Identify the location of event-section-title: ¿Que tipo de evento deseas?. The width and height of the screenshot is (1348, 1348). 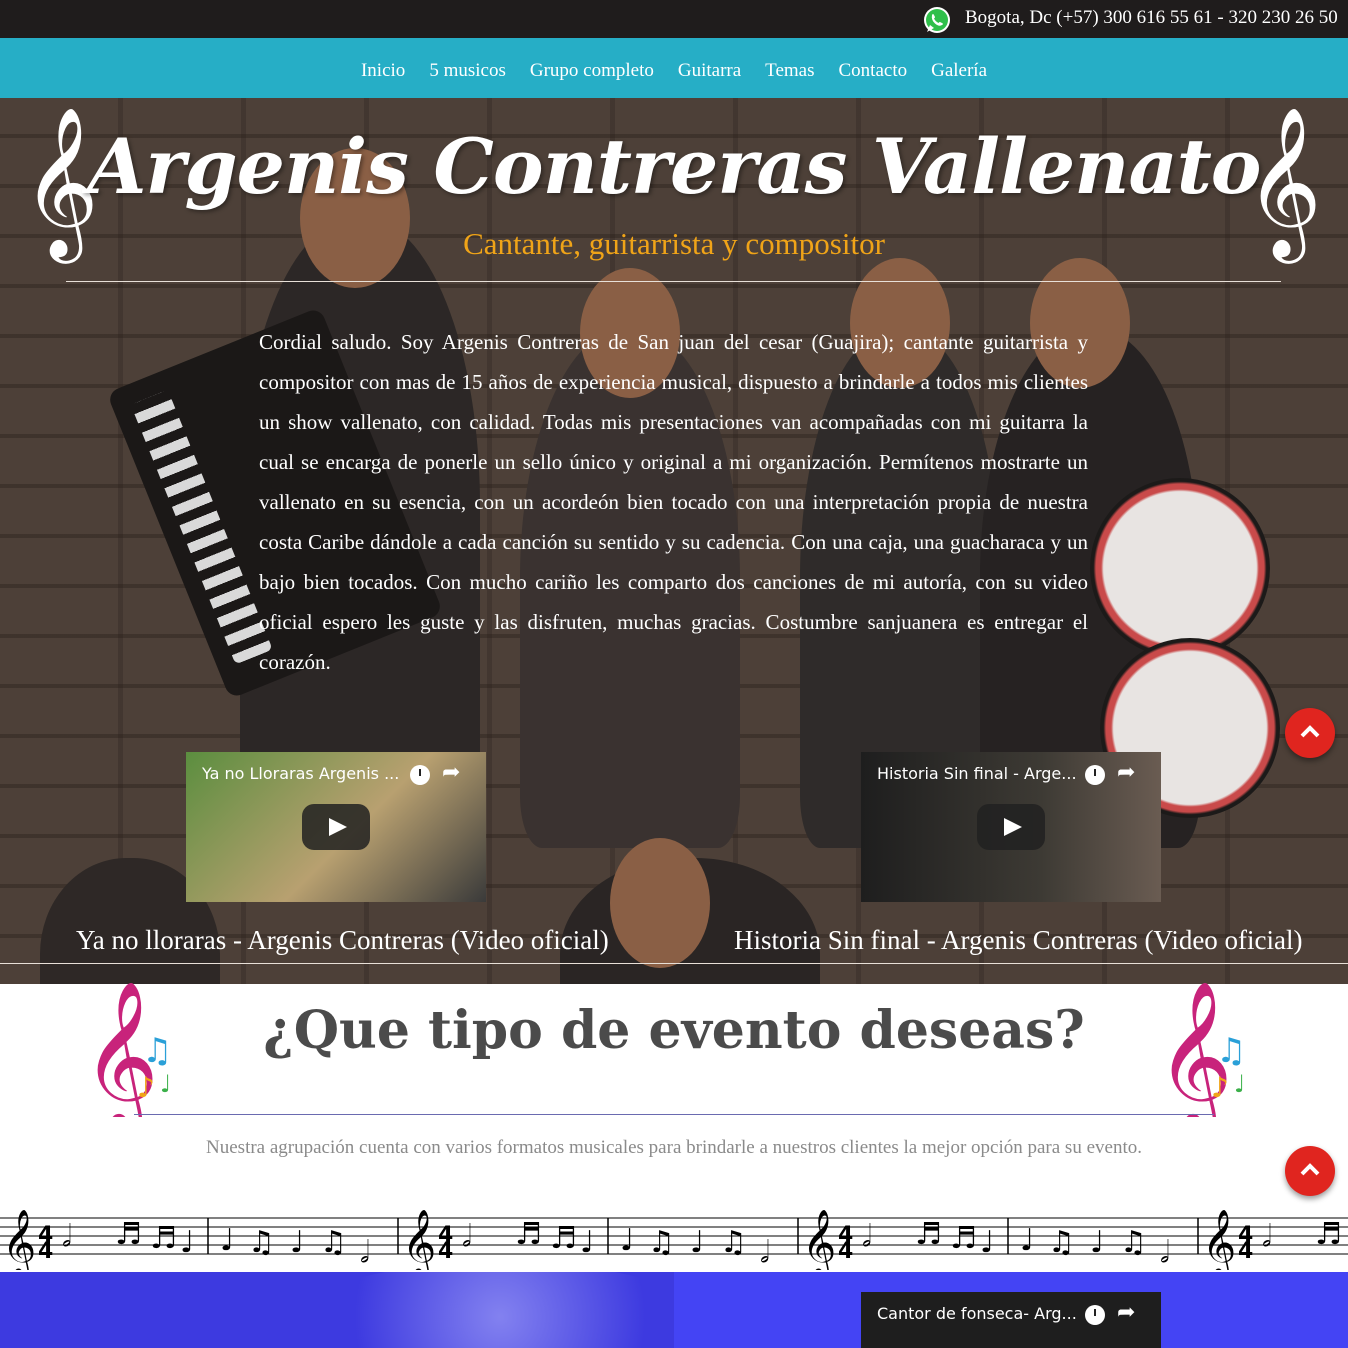
(674, 1030).